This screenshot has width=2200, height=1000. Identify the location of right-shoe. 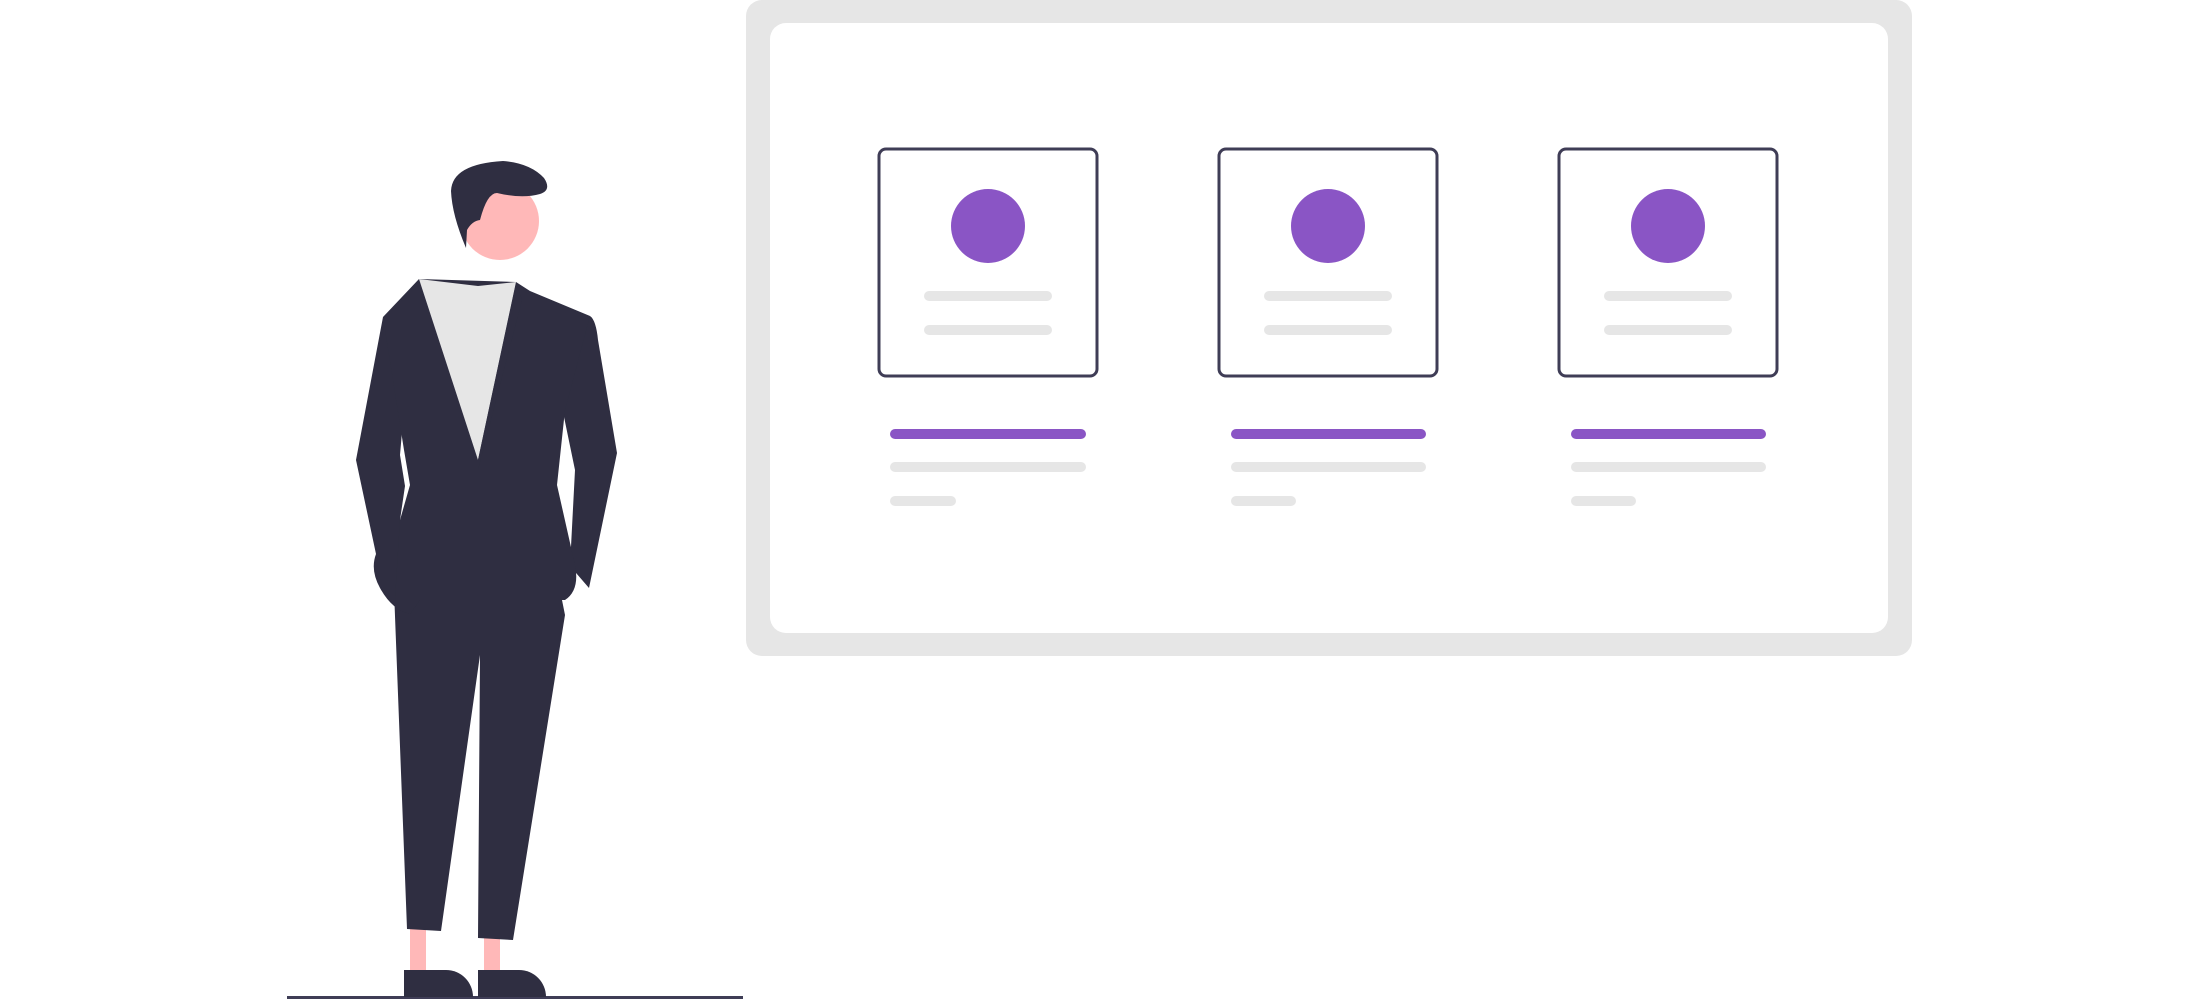
(512, 983).